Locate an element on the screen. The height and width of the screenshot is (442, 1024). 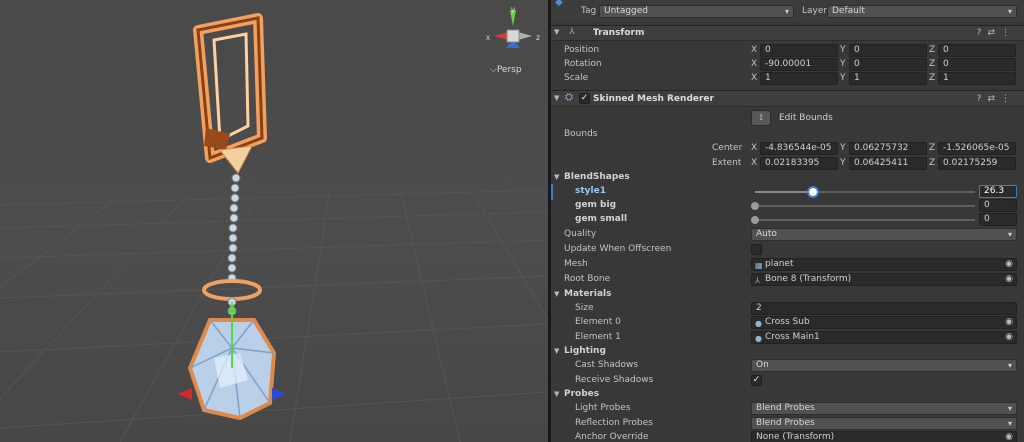
anchor-override-row: Anchor Override None (Transform) ◉ is located at coordinates (787, 436).